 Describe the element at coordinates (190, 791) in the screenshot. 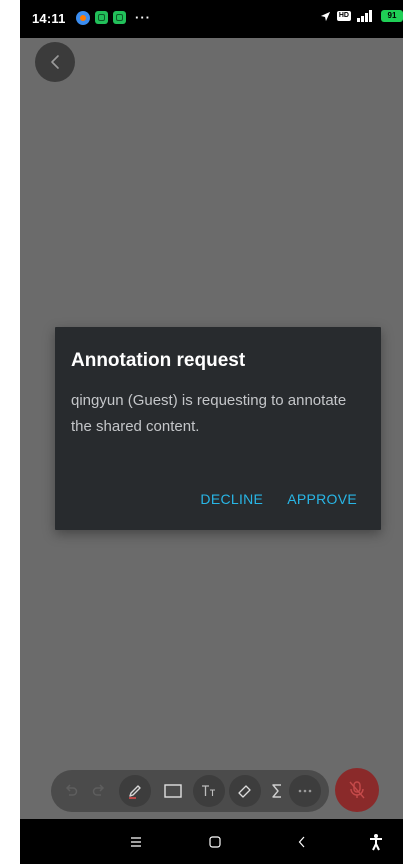

I see `annotation-toolbar` at that location.